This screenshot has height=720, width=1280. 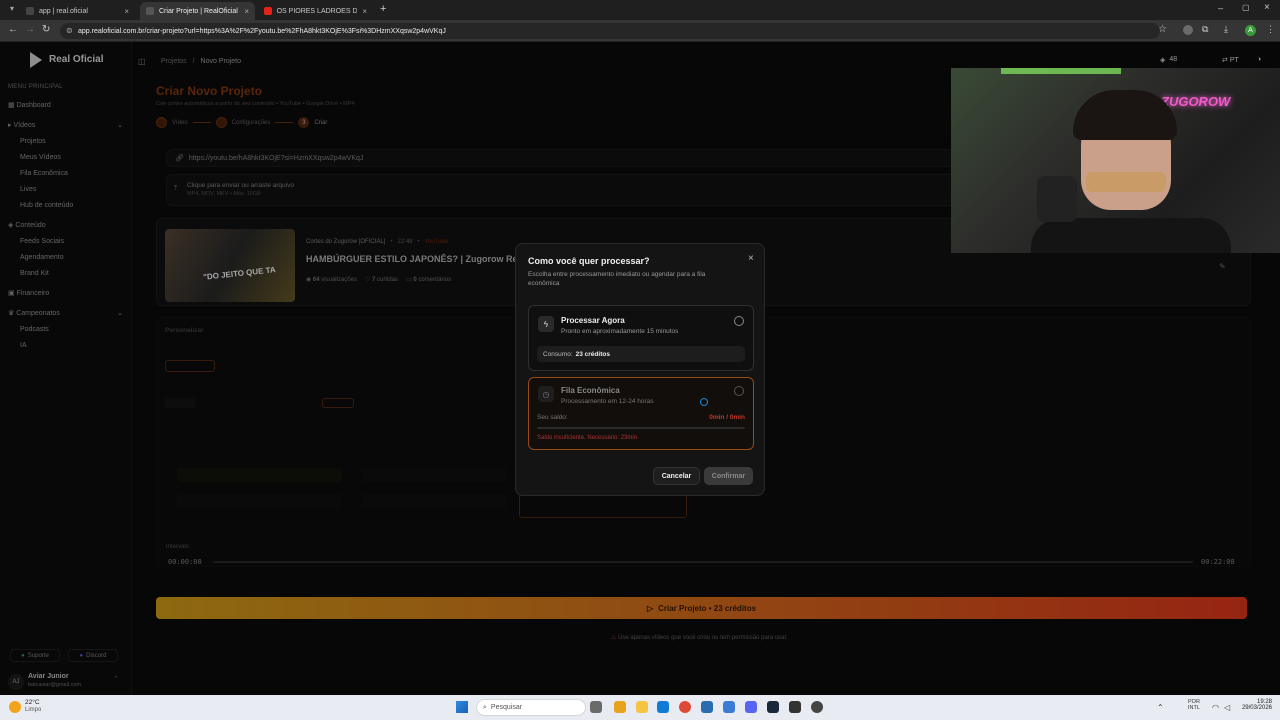 What do you see at coordinates (1160, 707) in the screenshot?
I see `tray-overflow-icon: ⌃` at bounding box center [1160, 707].